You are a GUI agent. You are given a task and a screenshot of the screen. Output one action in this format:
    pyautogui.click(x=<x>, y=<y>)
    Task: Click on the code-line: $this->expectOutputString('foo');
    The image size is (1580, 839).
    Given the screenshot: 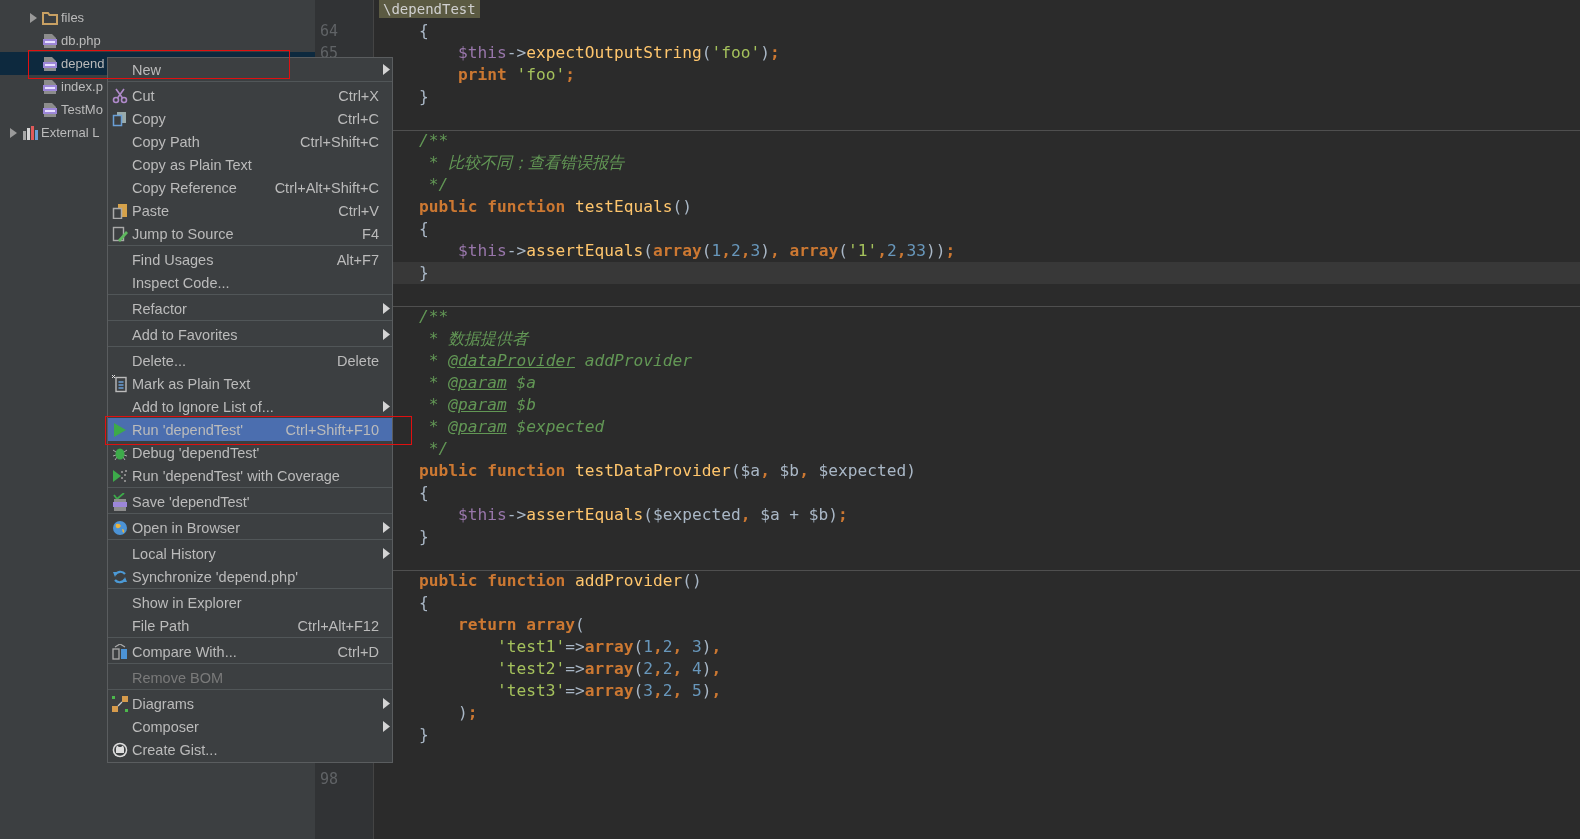 What is the action you would take?
    pyautogui.click(x=618, y=53)
    